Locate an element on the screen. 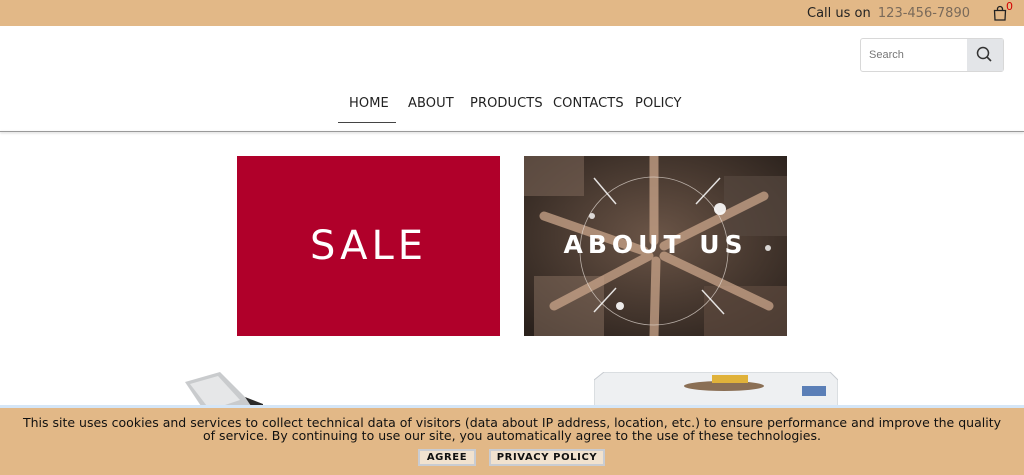 This screenshot has height=475, width=1024. nav-contacts: CONTACTS is located at coordinates (588, 103).